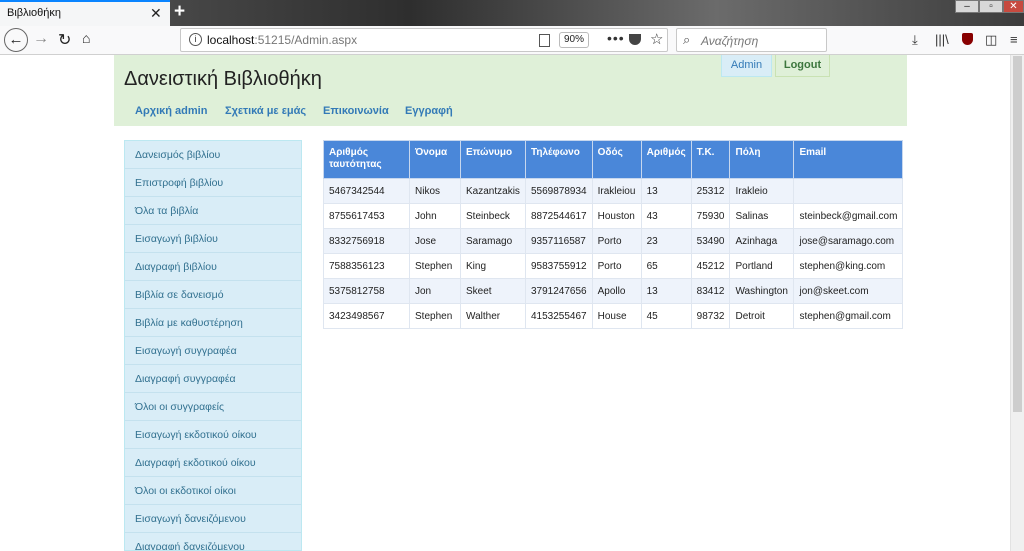  I want to click on table-cell: 5375812758, so click(366, 291).